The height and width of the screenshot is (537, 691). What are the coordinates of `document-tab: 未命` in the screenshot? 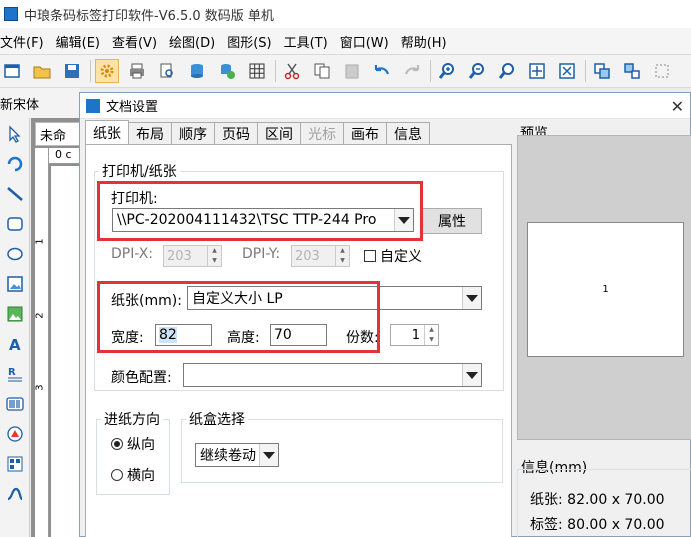 It's located at (58, 134).